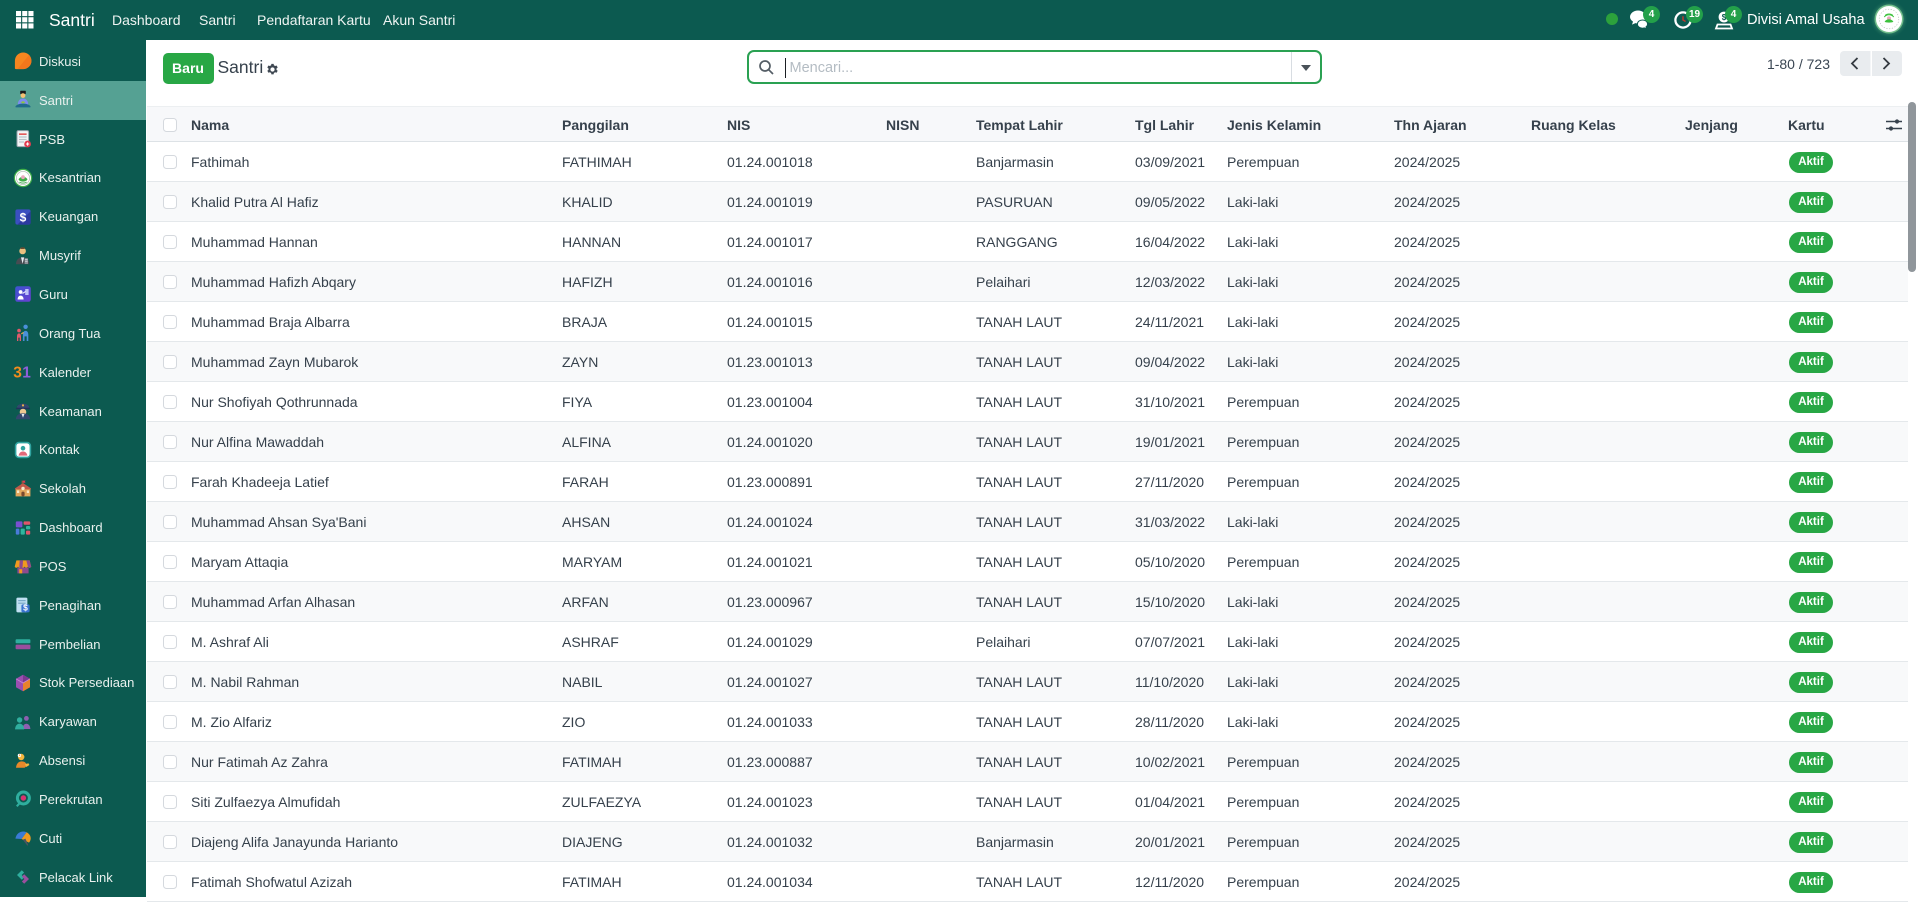  I want to click on svg-text: 3, so click(17, 373).